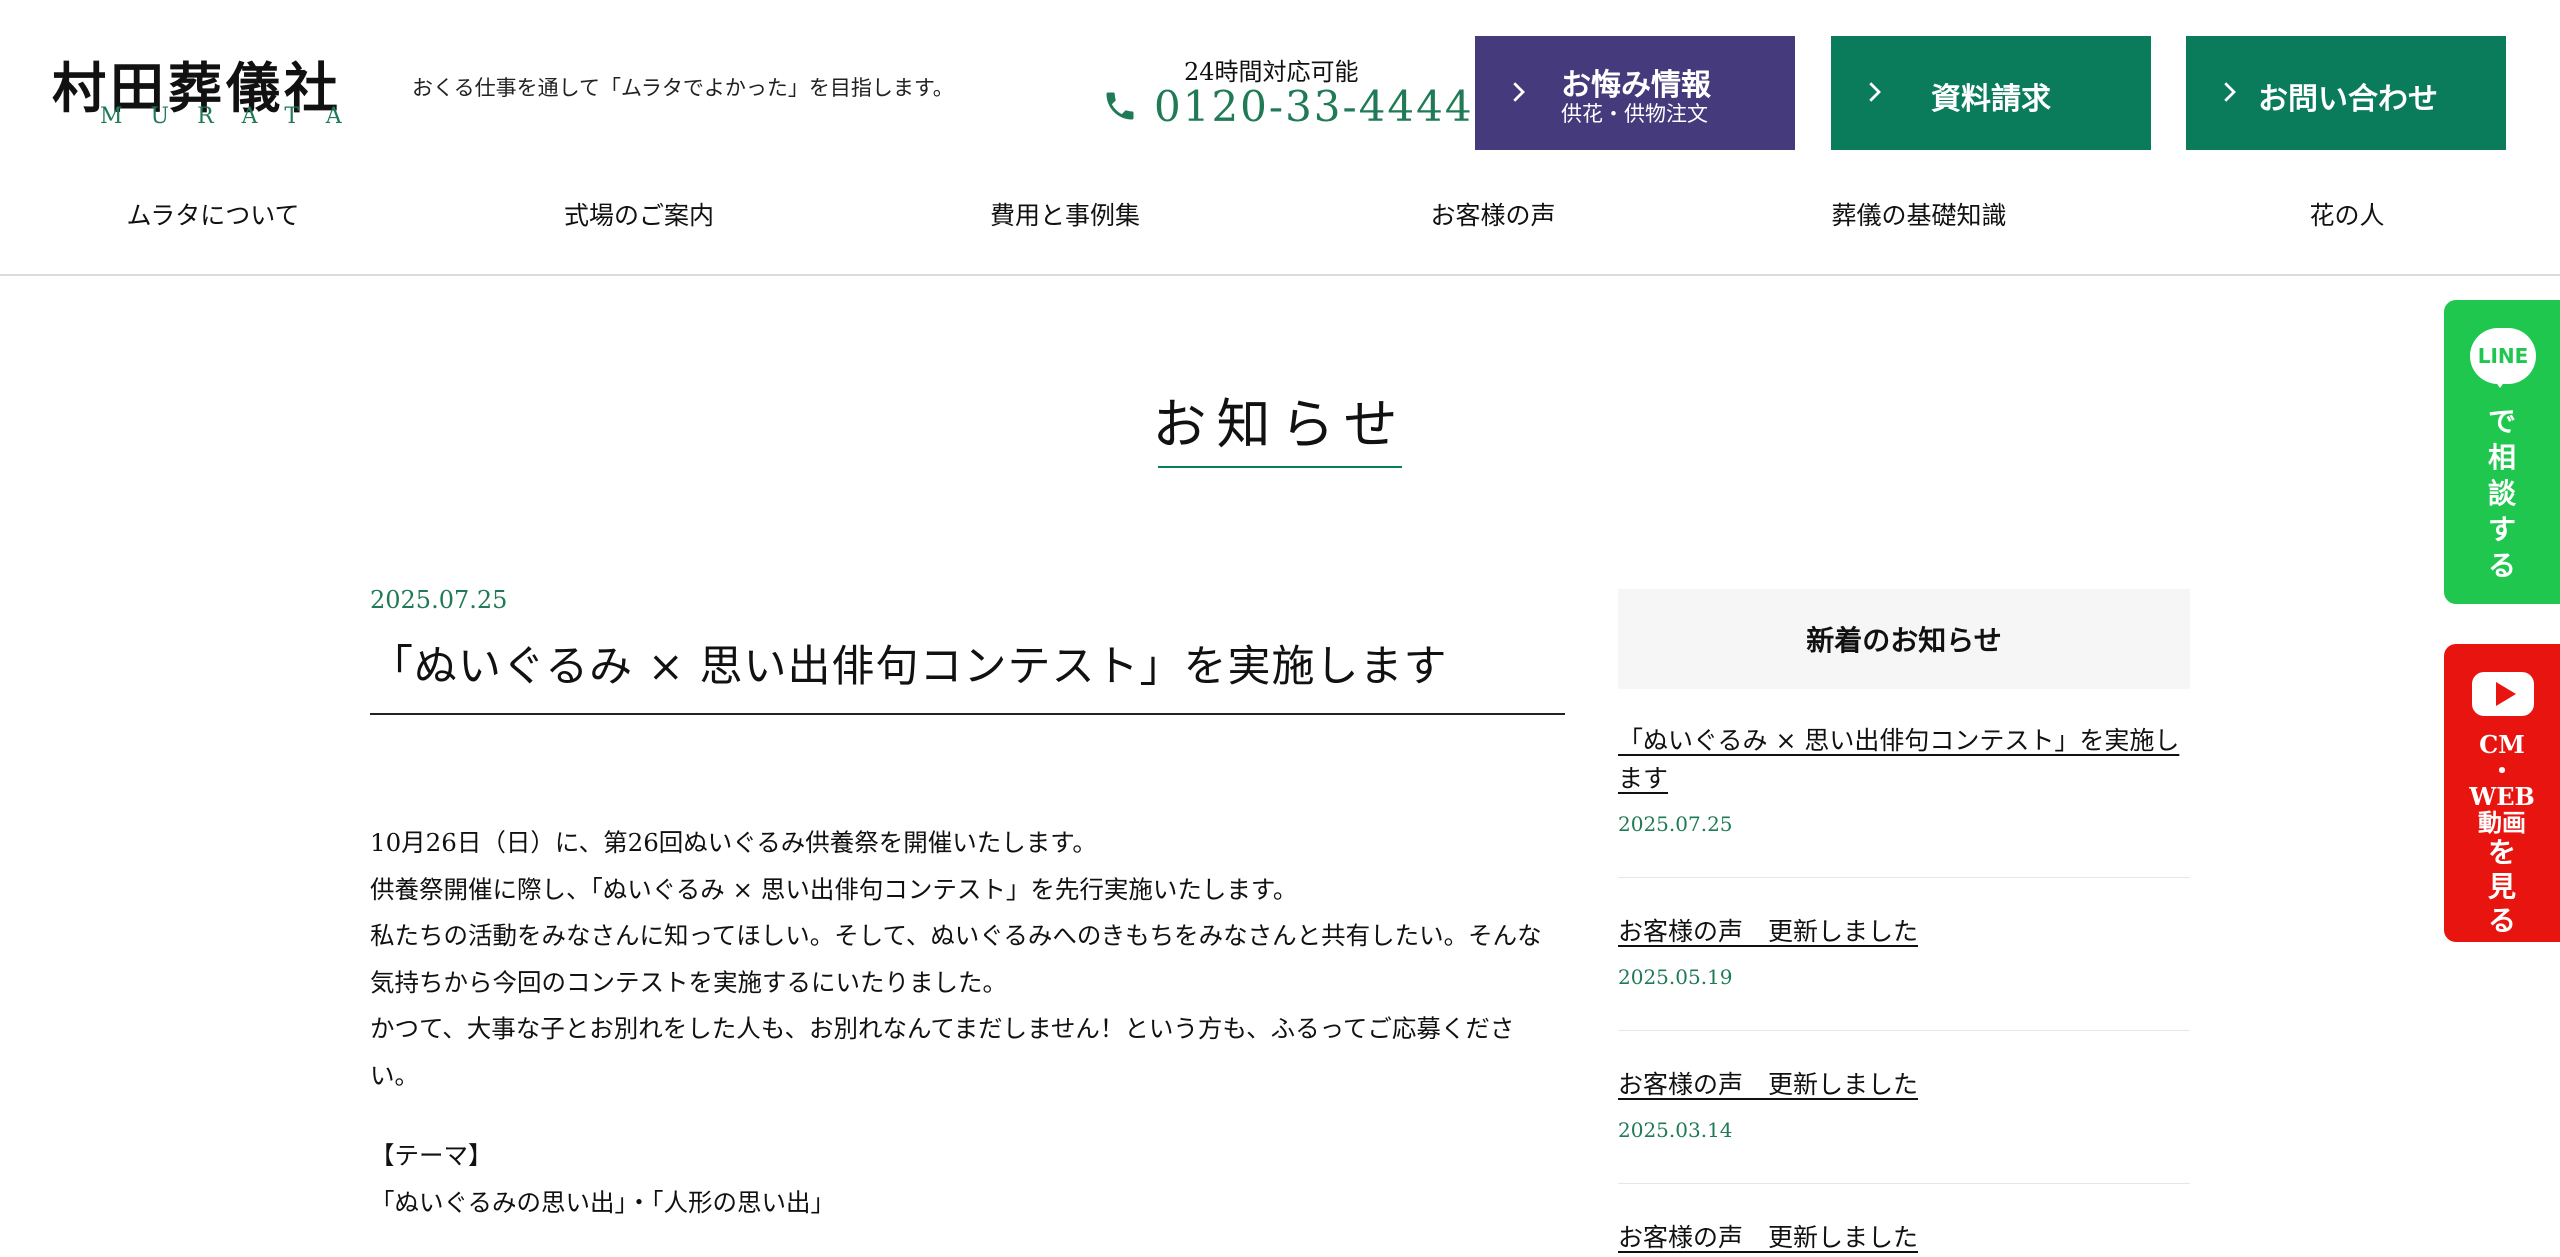  I want to click on article-paragraph: 供養祭開催に際し、「ぬいぐるみ × 思い出俳句コンテスト」を先行実施いたします。, so click(834, 889).